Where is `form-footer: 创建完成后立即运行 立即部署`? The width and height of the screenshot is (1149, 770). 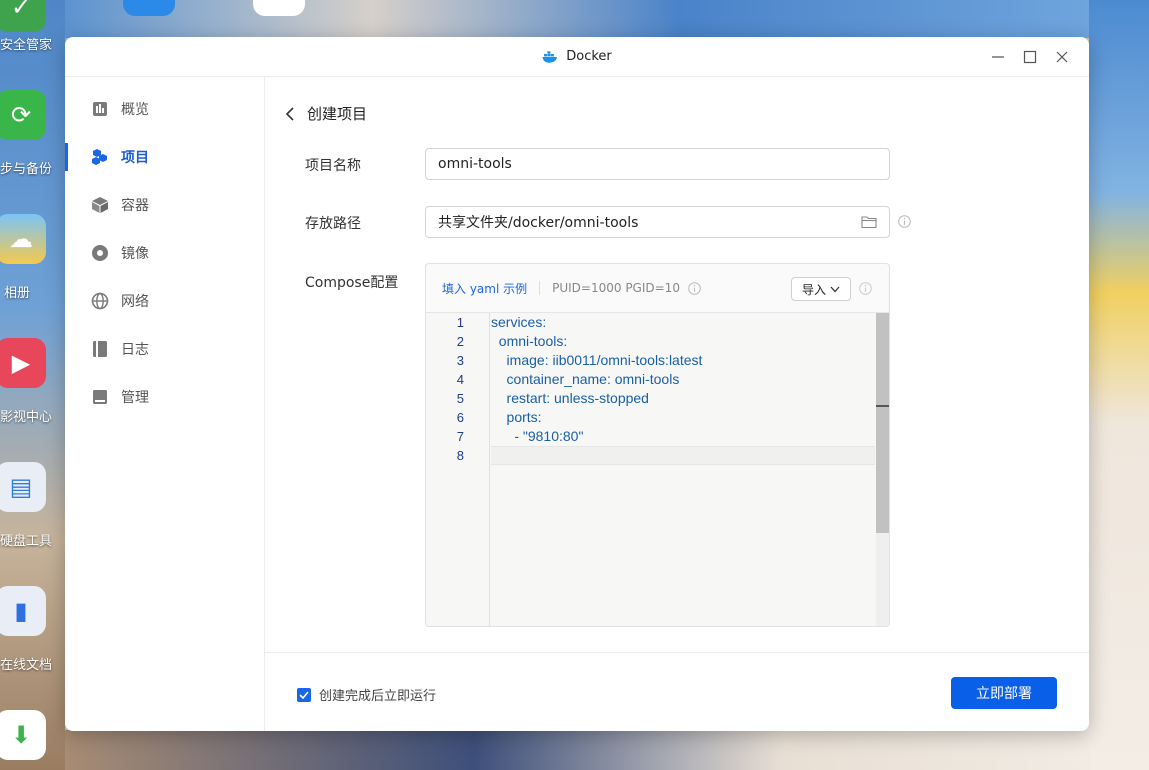
form-footer: 创建完成后立即运行 立即部署 is located at coordinates (677, 691).